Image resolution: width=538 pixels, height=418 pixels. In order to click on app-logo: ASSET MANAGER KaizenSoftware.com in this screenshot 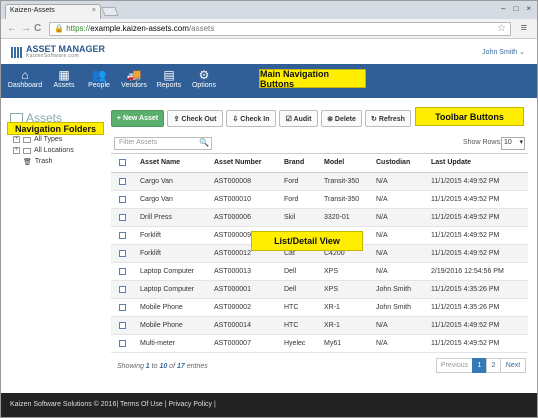, I will do `click(58, 52)`.